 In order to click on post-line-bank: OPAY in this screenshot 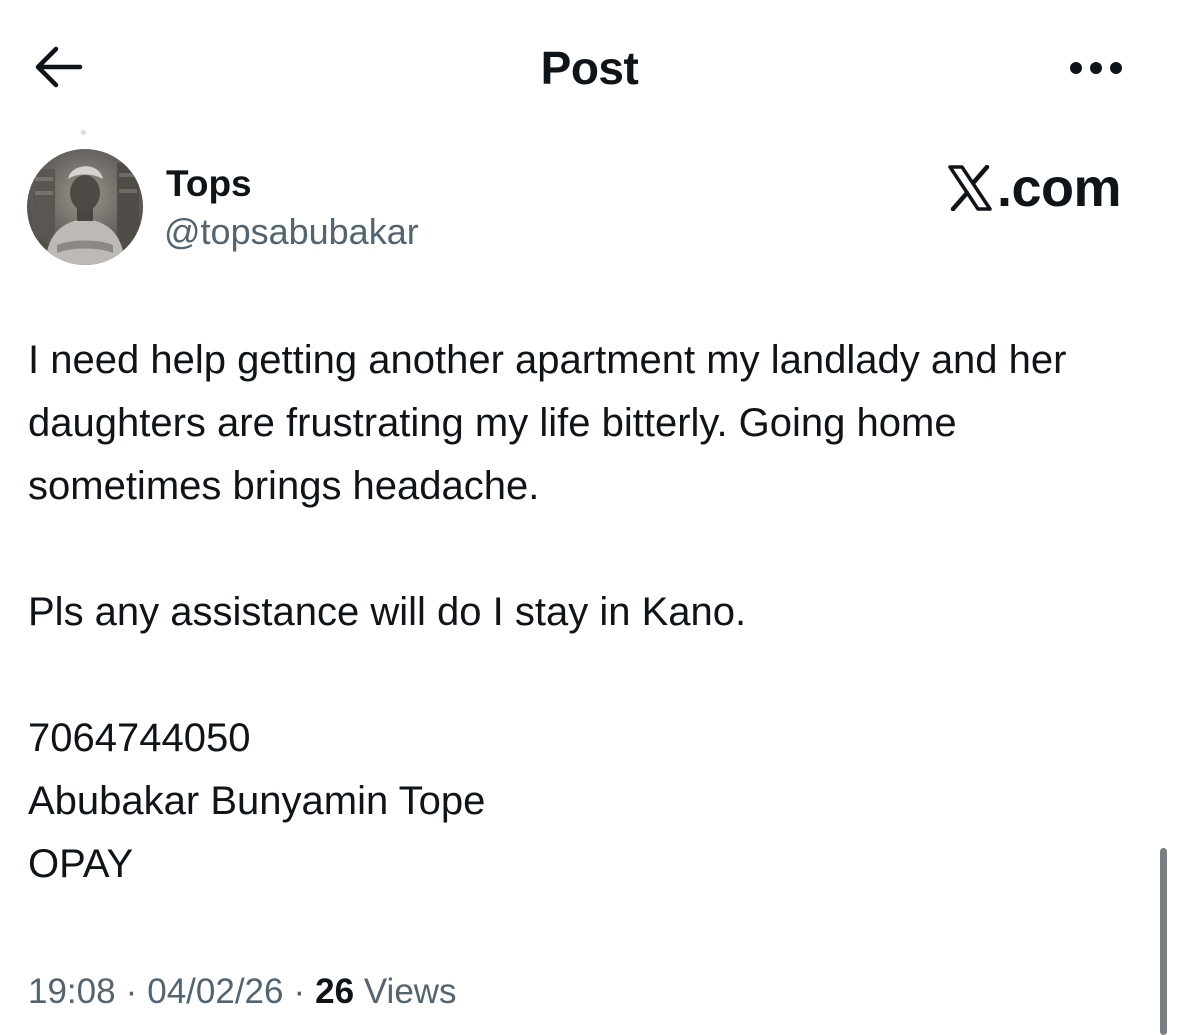, I will do `click(81, 864)`.